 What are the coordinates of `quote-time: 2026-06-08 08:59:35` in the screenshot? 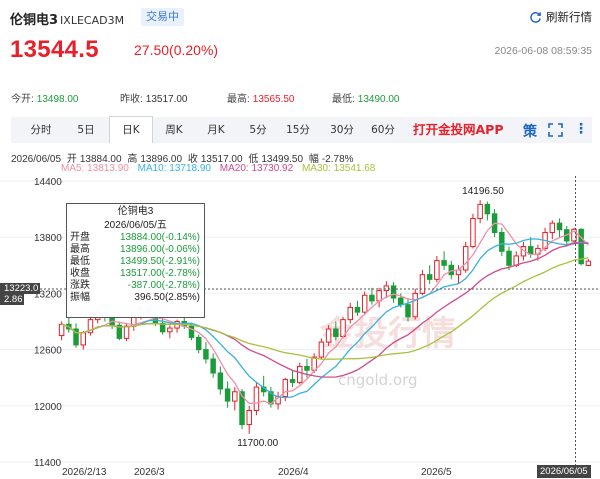 It's located at (543, 51).